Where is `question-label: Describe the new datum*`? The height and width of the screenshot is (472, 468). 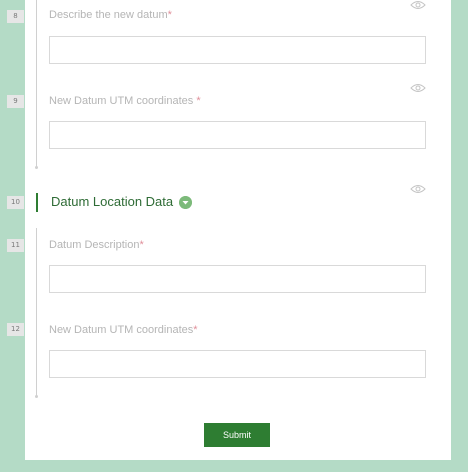 question-label: Describe the new datum* is located at coordinates (110, 15).